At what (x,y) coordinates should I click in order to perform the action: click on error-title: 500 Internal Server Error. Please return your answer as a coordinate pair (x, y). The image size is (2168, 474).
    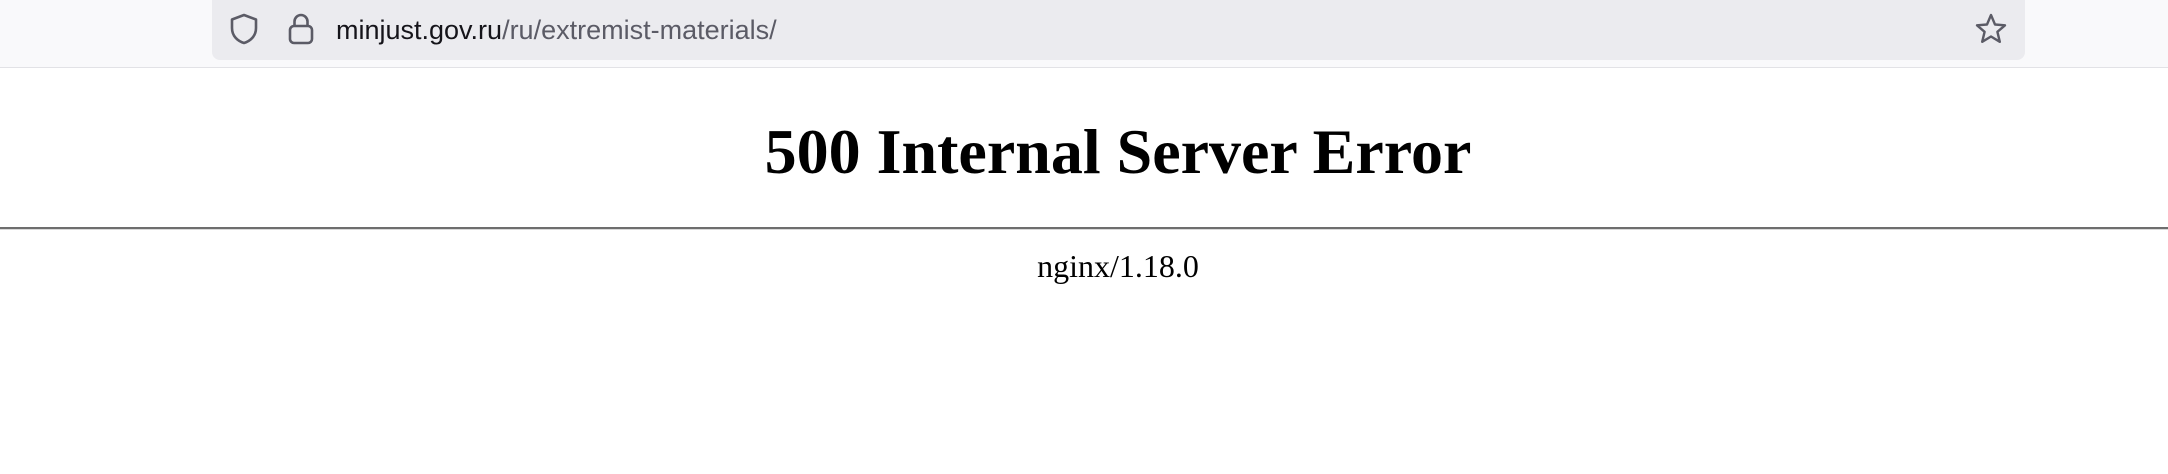
    Looking at the image, I should click on (1118, 151).